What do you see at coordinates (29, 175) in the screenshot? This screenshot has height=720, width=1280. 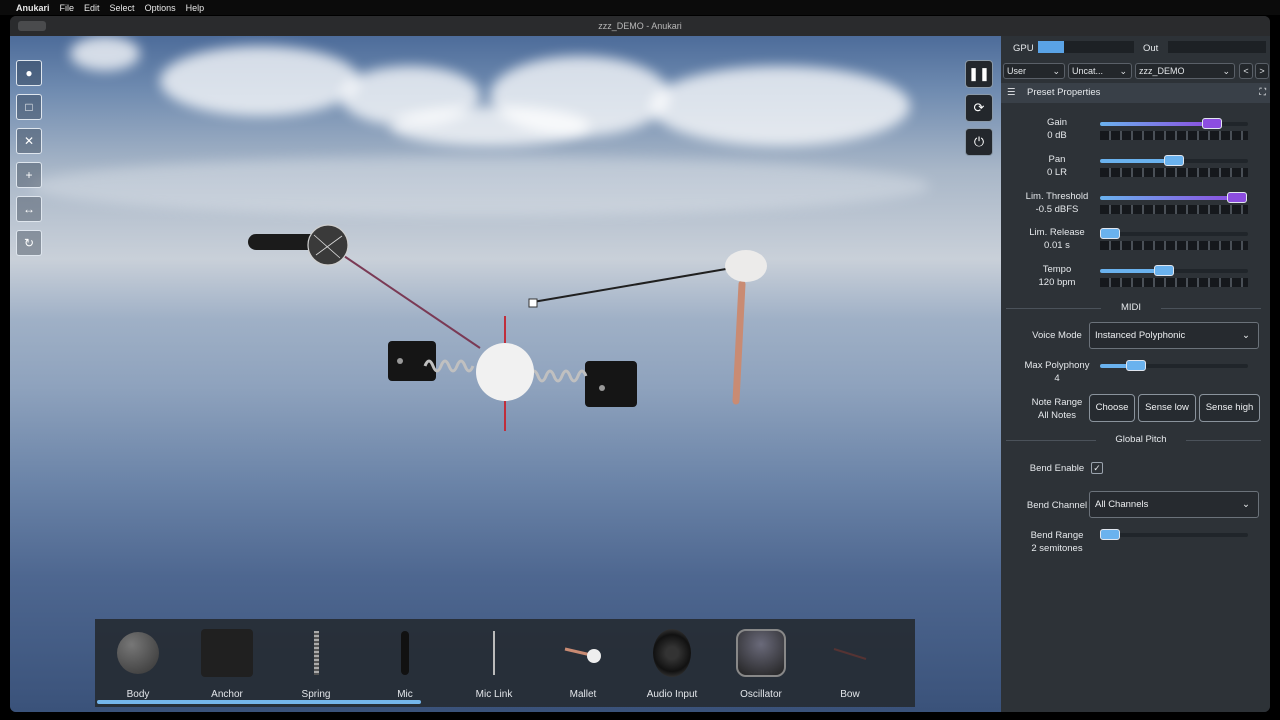 I see `camera-add-icon: +` at bounding box center [29, 175].